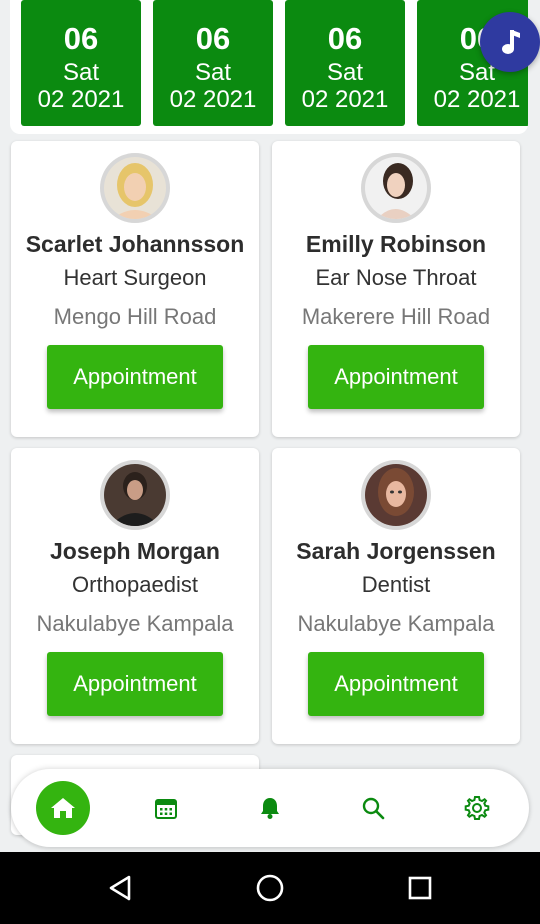 The width and height of the screenshot is (540, 924). I want to click on doctor-name: Scarlet Johannsson, so click(135, 244).